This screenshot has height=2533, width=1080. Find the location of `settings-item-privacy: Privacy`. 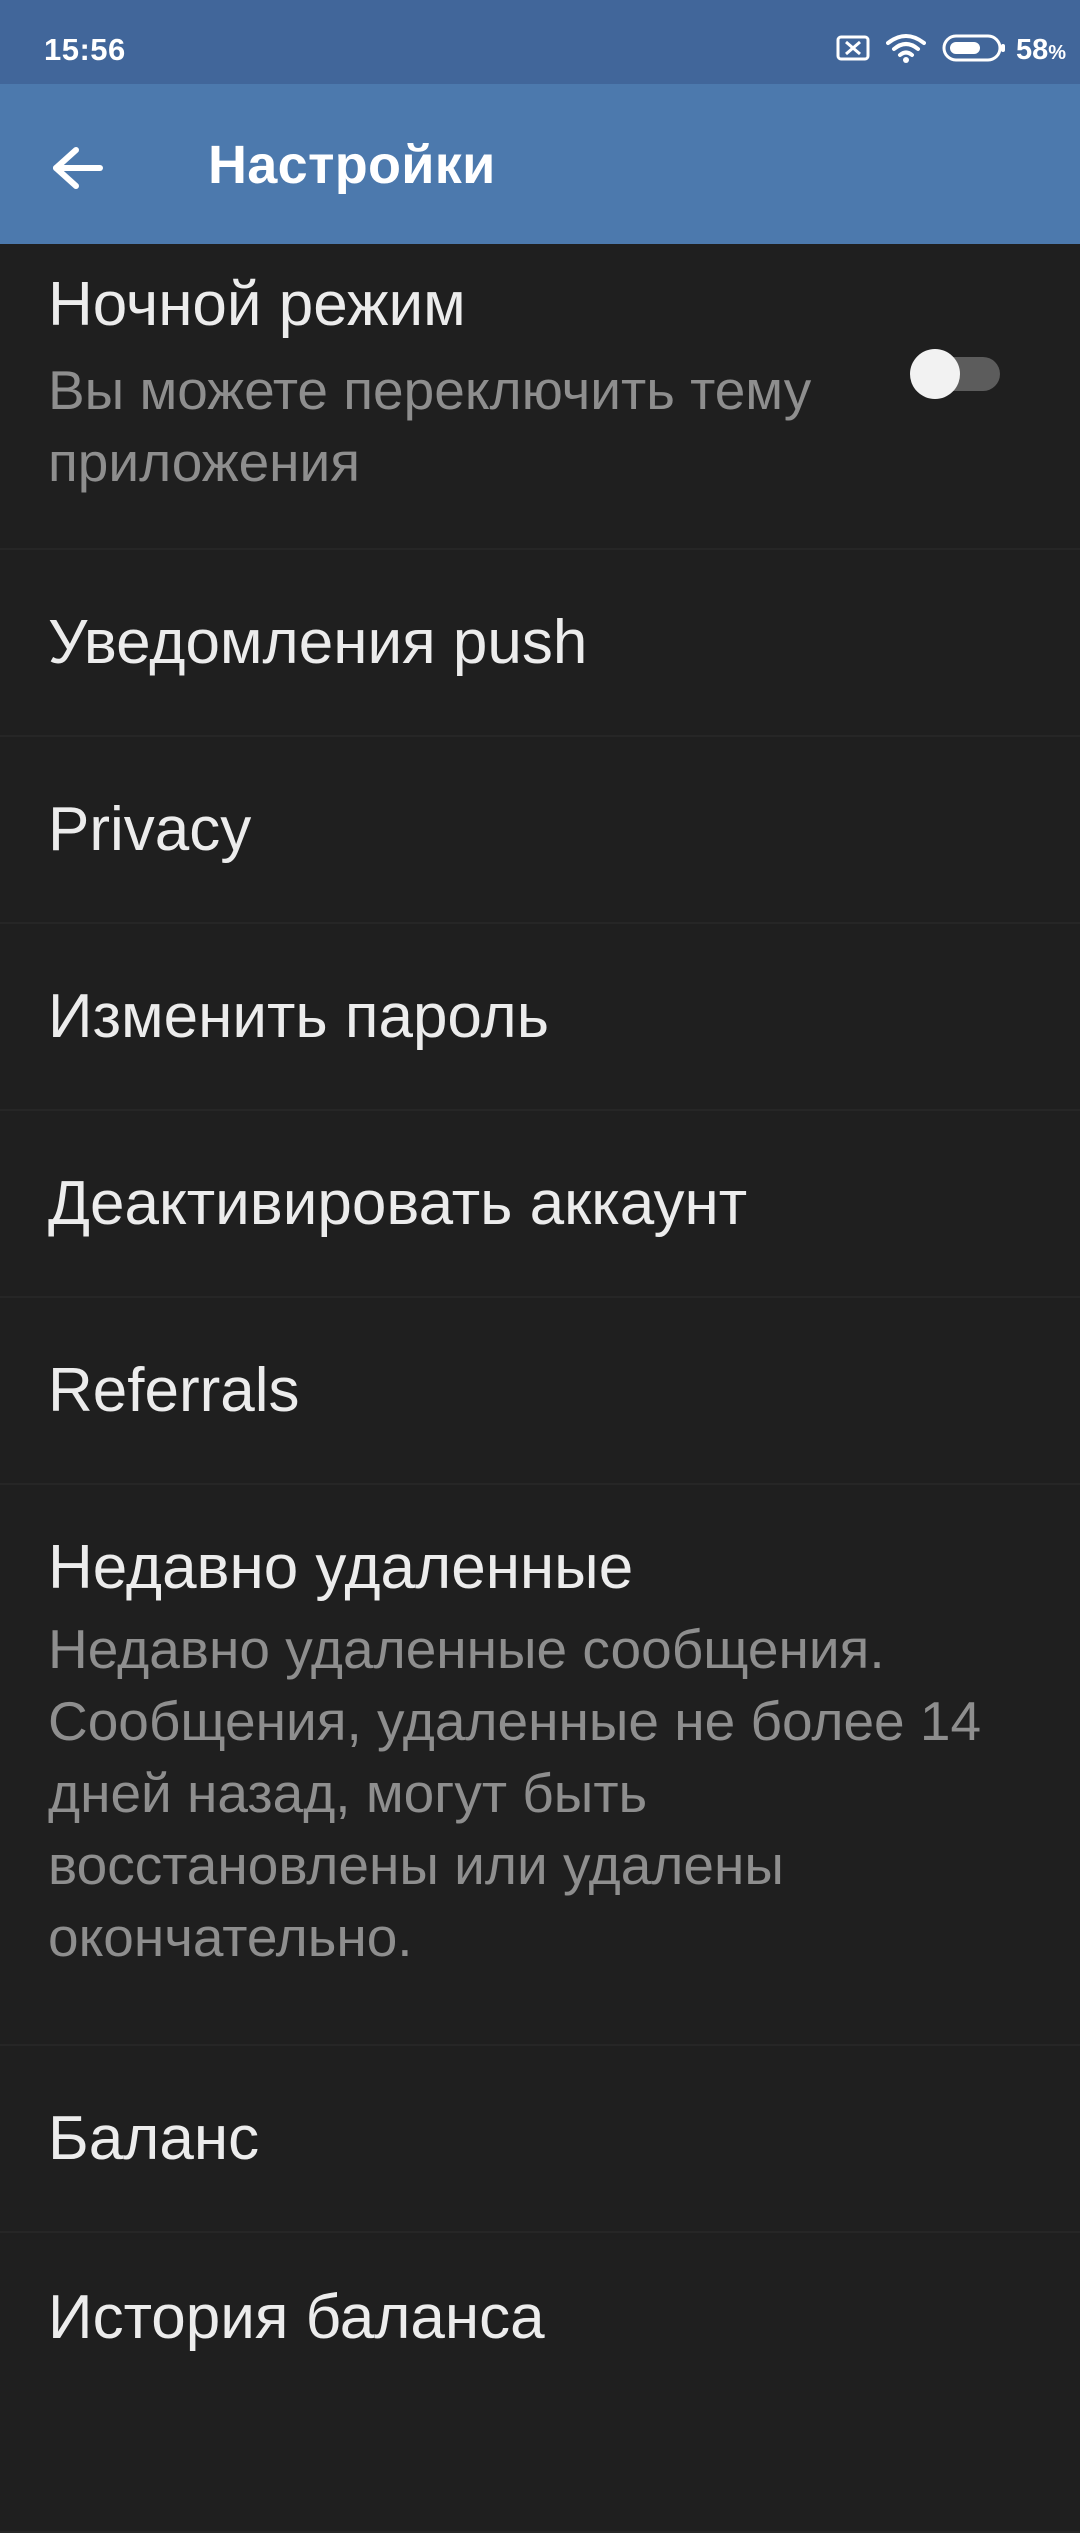

settings-item-privacy: Privacy is located at coordinates (540, 830).